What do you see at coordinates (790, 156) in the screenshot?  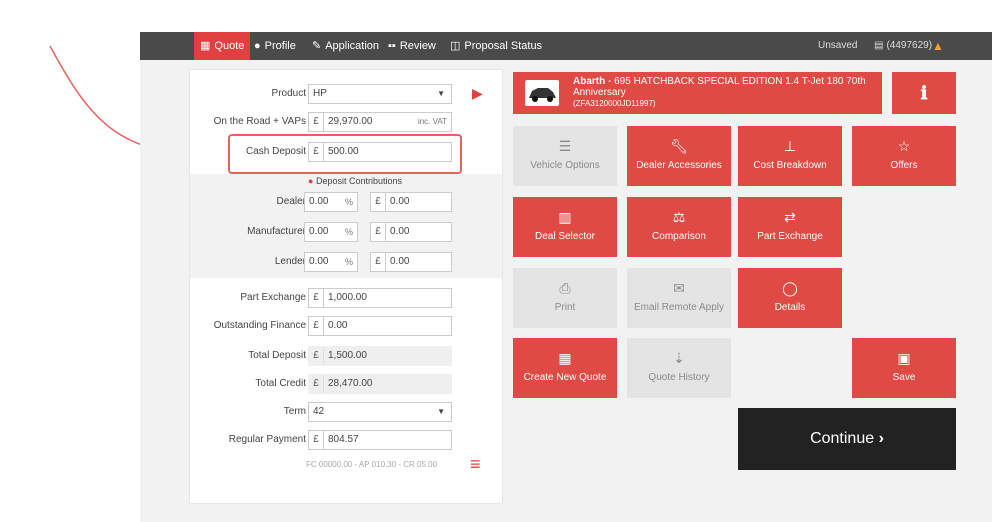 I see `cost-breakdown-button: ⊥ Cost Breakdown` at bounding box center [790, 156].